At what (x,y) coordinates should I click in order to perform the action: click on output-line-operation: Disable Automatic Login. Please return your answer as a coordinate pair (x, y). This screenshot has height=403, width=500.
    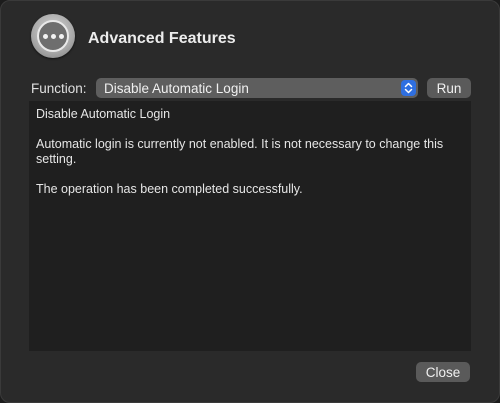
    Looking at the image, I should click on (103, 114).